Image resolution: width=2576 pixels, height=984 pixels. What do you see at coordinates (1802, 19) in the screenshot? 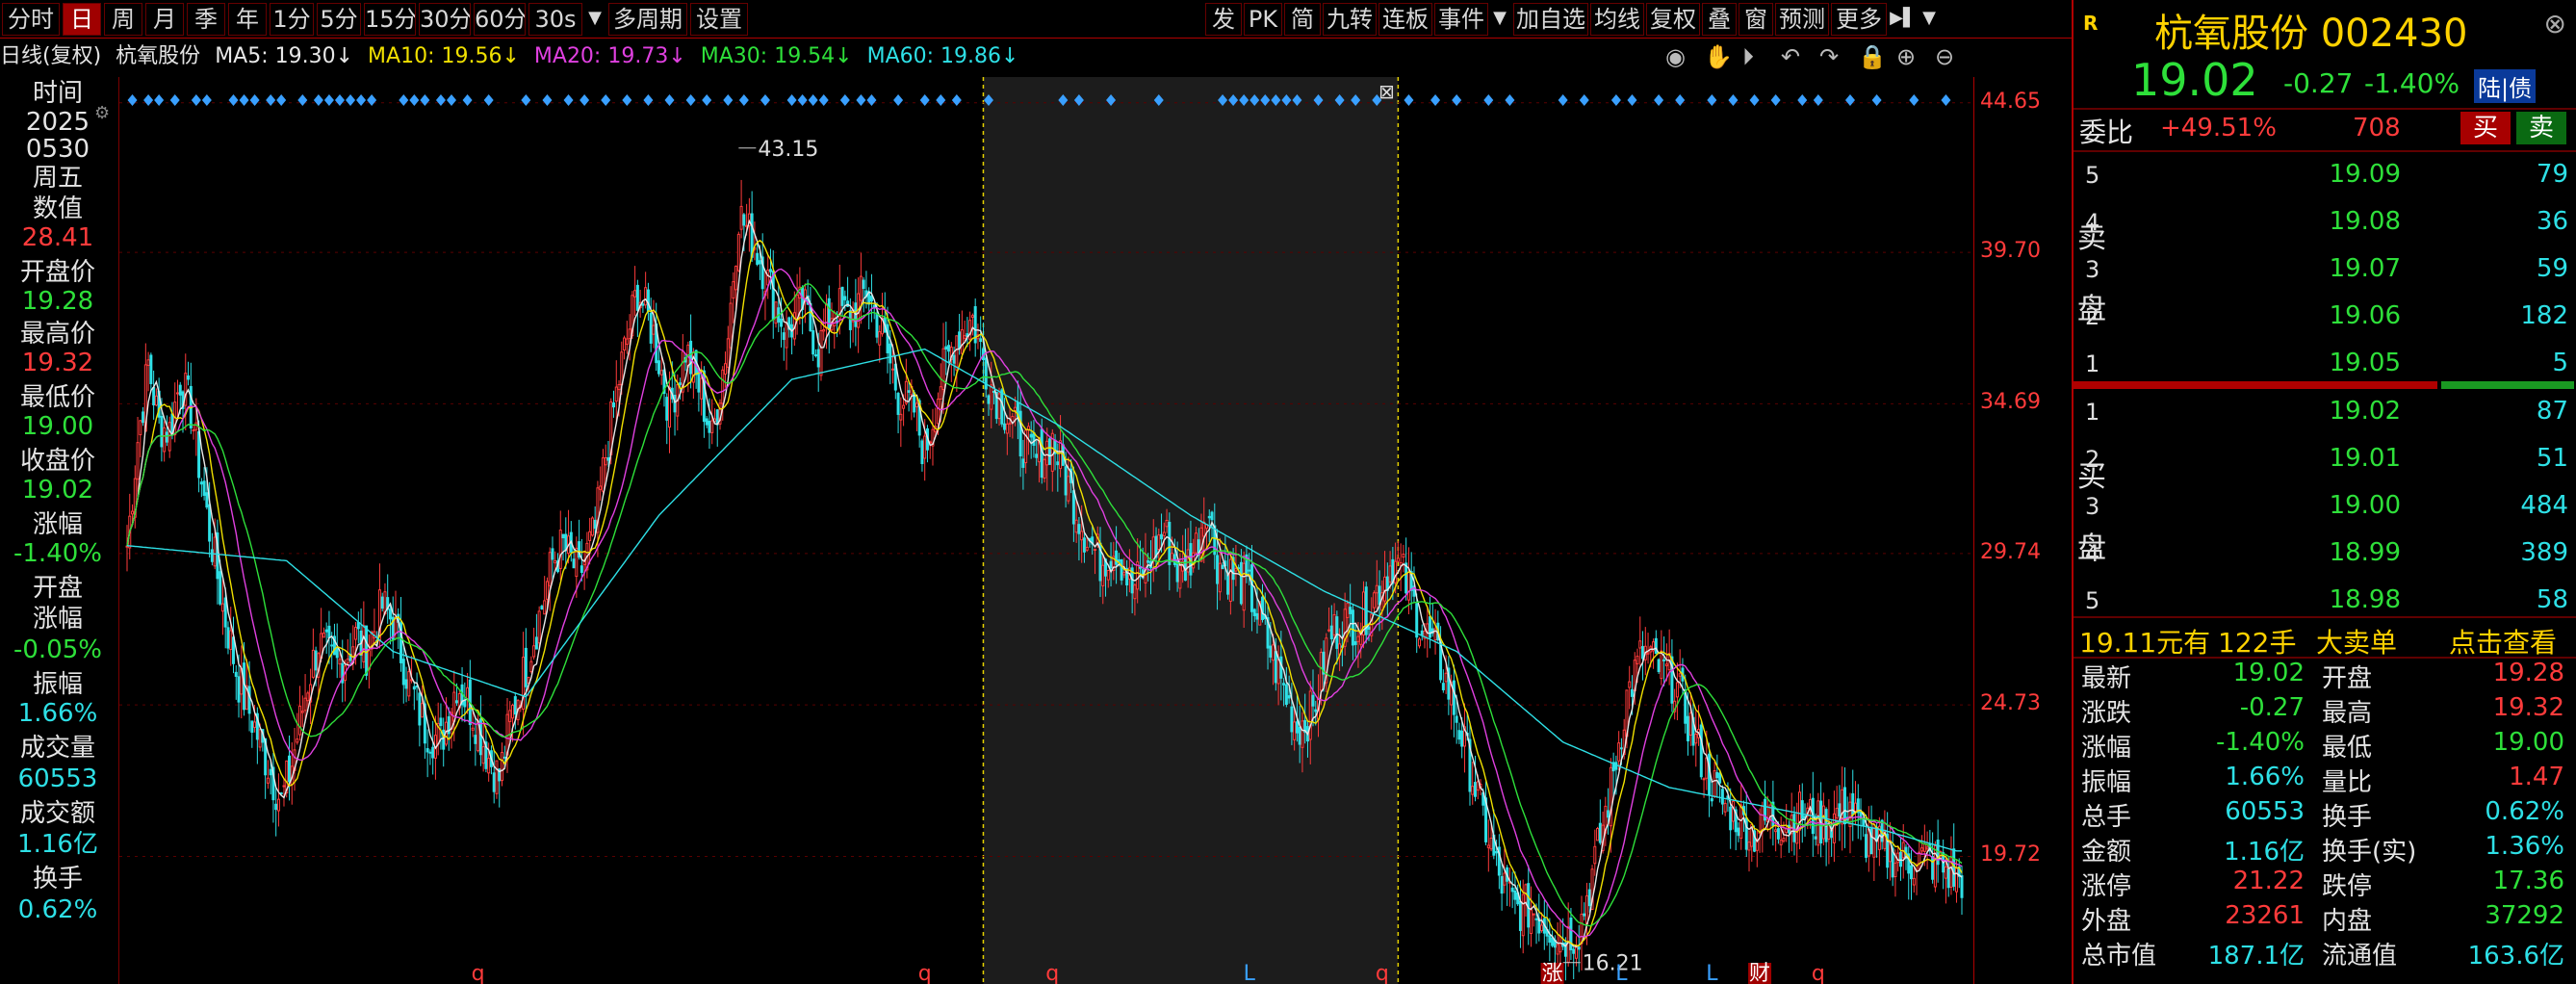
I see `toolbar-button: 预测` at bounding box center [1802, 19].